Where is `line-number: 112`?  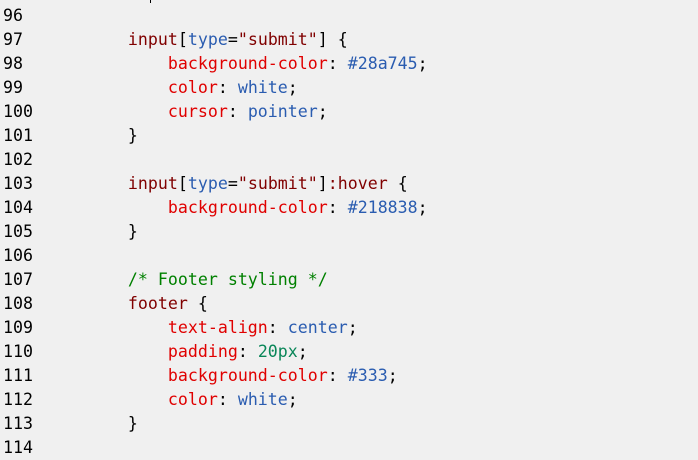
line-number: 112 is located at coordinates (18, 399).